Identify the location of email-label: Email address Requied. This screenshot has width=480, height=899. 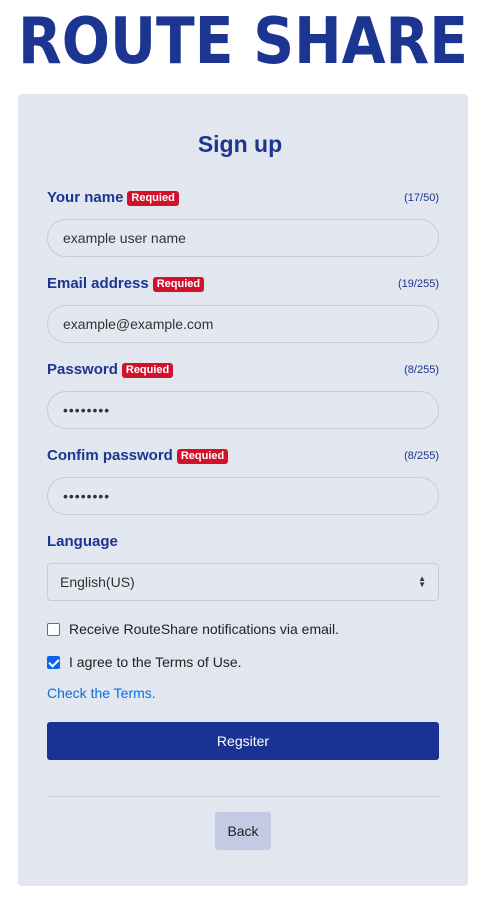
(126, 284).